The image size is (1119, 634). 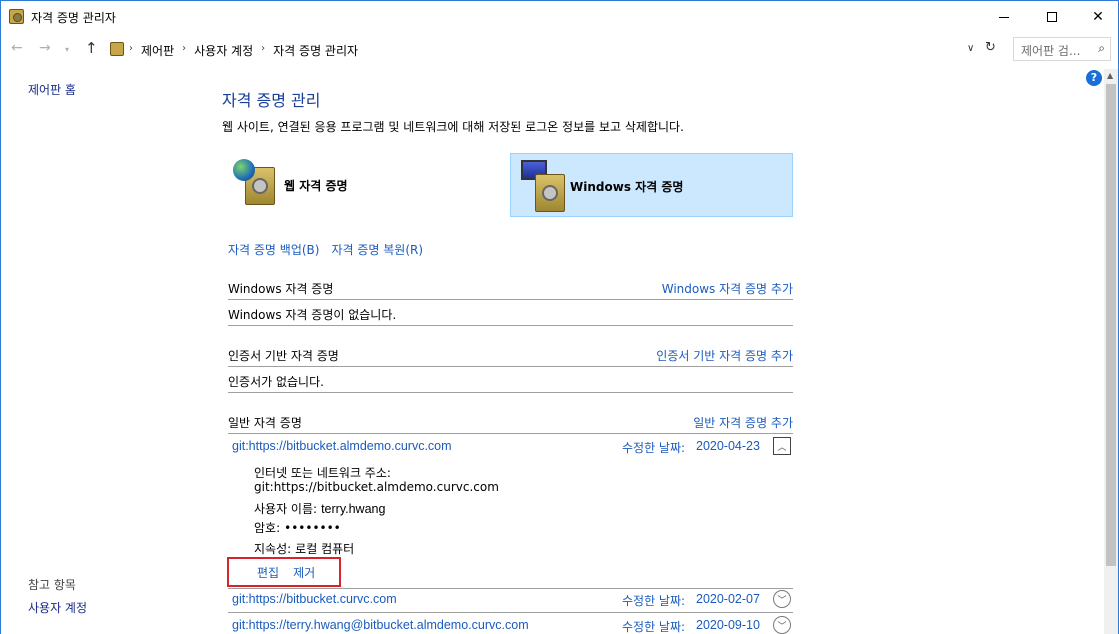 What do you see at coordinates (57, 607) in the screenshot?
I see `user-accounts-link: 사용자 계정` at bounding box center [57, 607].